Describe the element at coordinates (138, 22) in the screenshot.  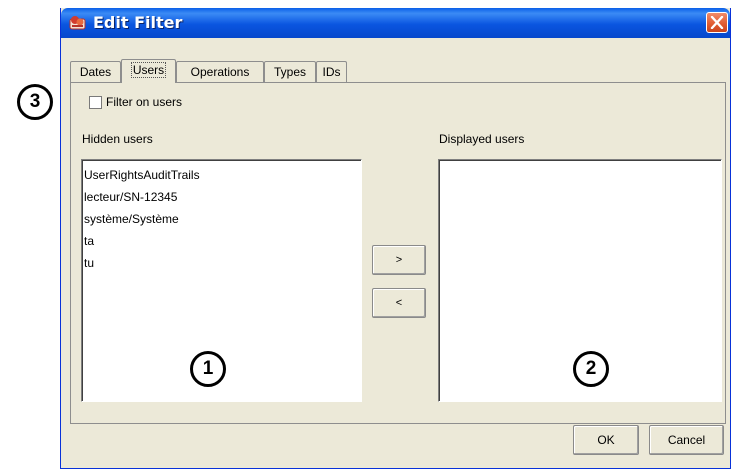
I see `window-title: Edit Filter` at that location.